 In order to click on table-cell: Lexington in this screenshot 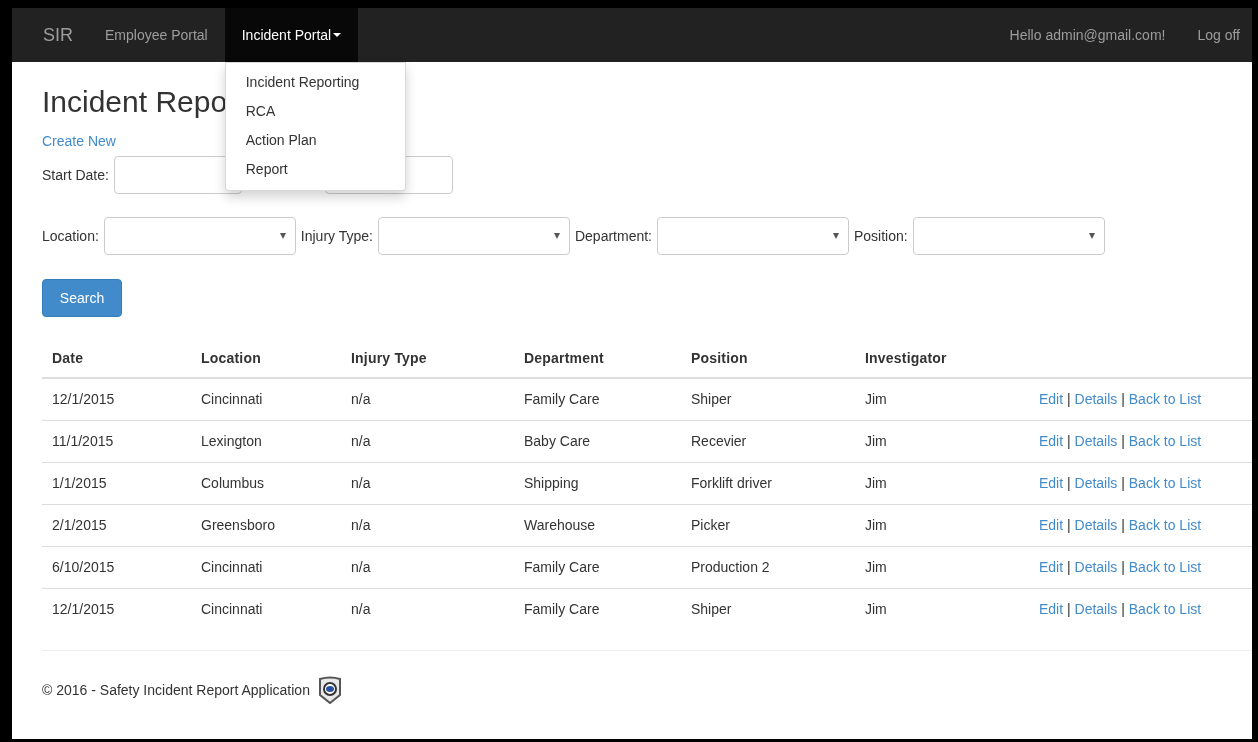, I will do `click(266, 441)`.